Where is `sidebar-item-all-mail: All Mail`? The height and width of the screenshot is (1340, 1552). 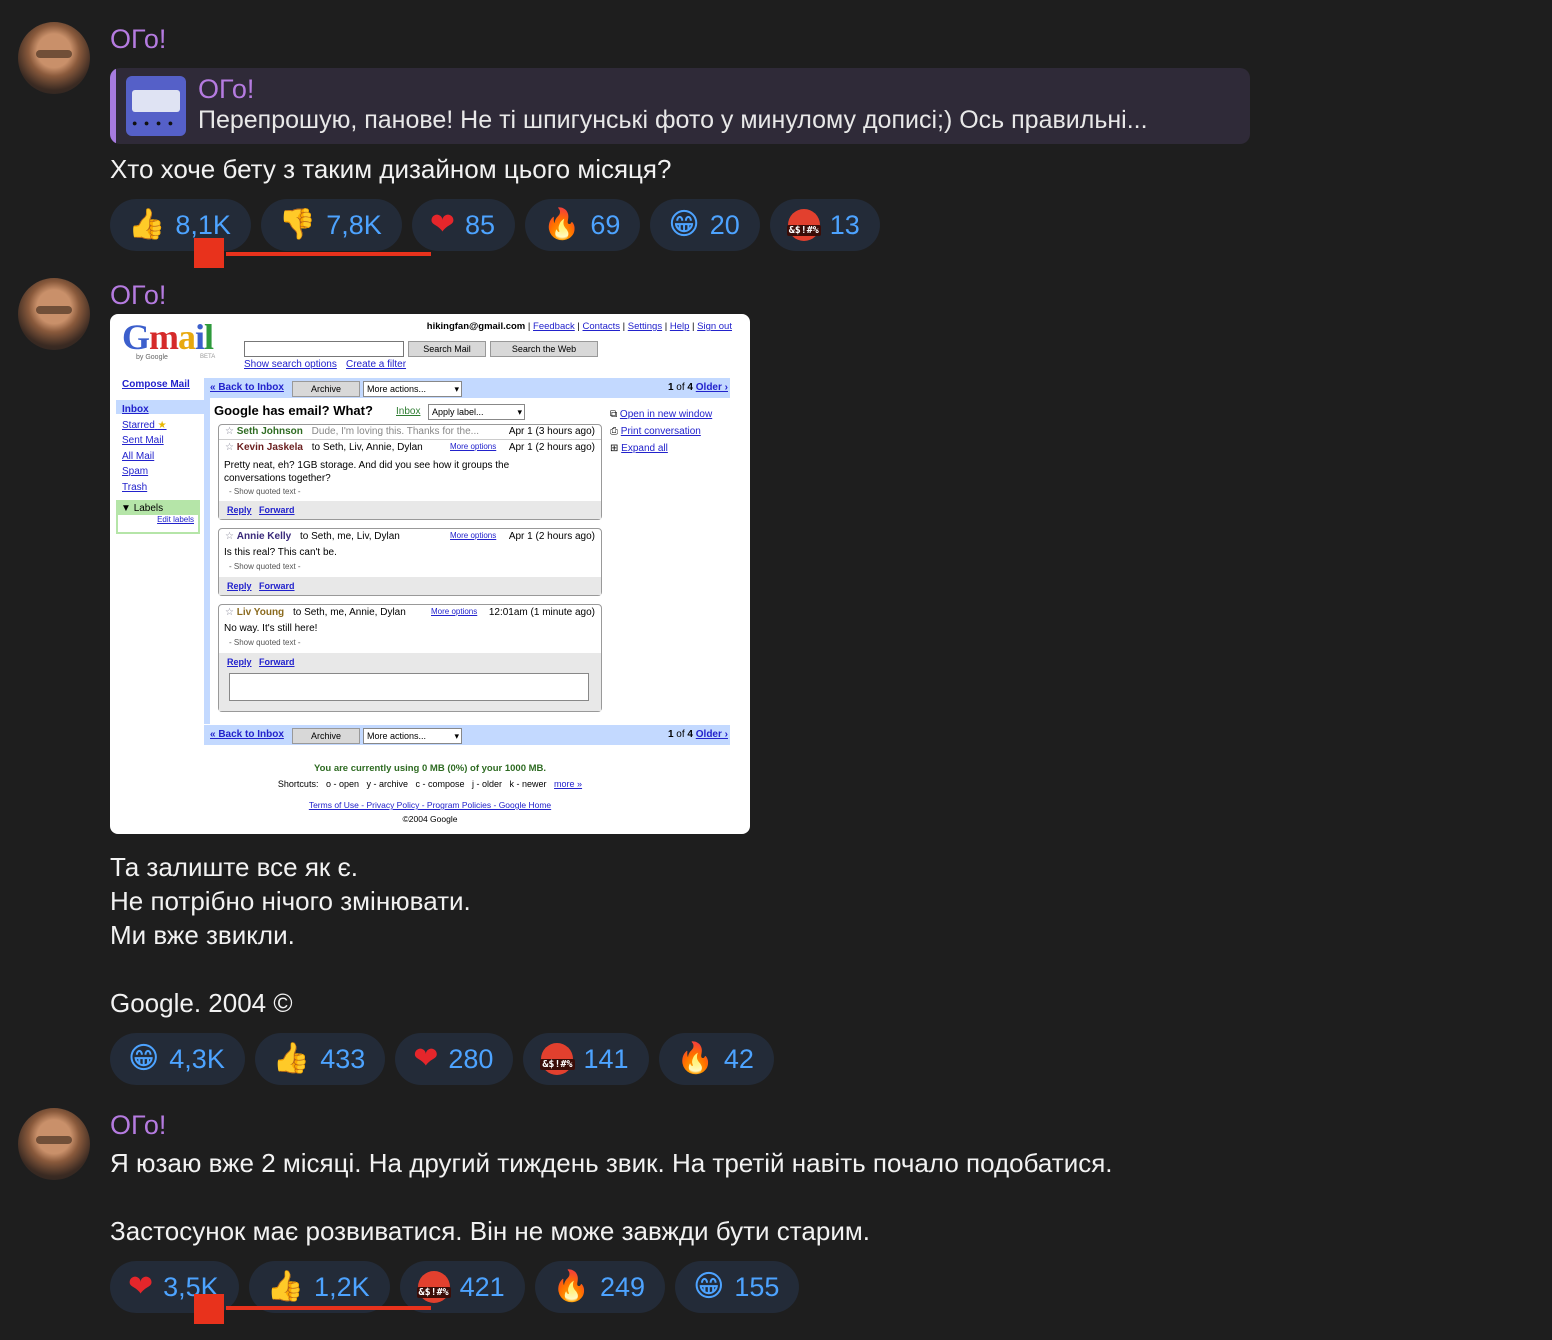
sidebar-item-all-mail: All Mail is located at coordinates (144, 457).